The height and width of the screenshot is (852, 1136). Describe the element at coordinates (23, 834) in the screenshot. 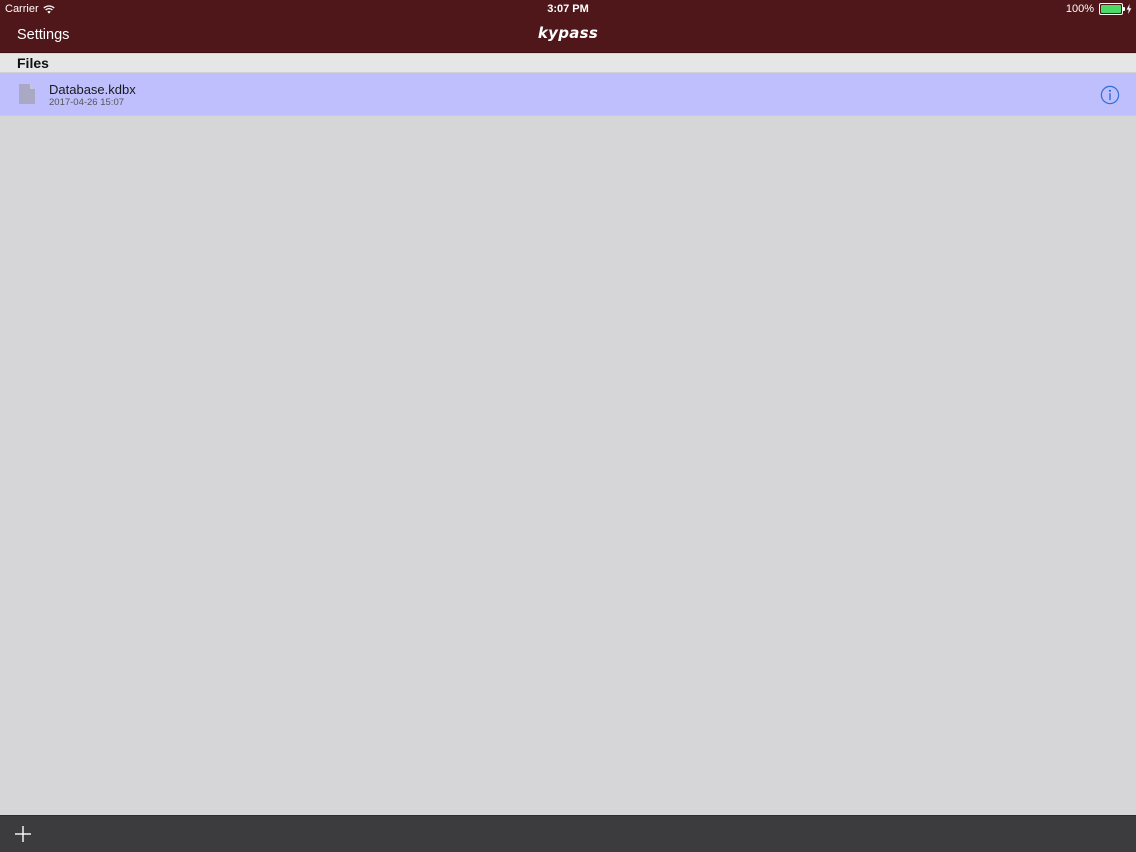

I see `plus-icon` at that location.